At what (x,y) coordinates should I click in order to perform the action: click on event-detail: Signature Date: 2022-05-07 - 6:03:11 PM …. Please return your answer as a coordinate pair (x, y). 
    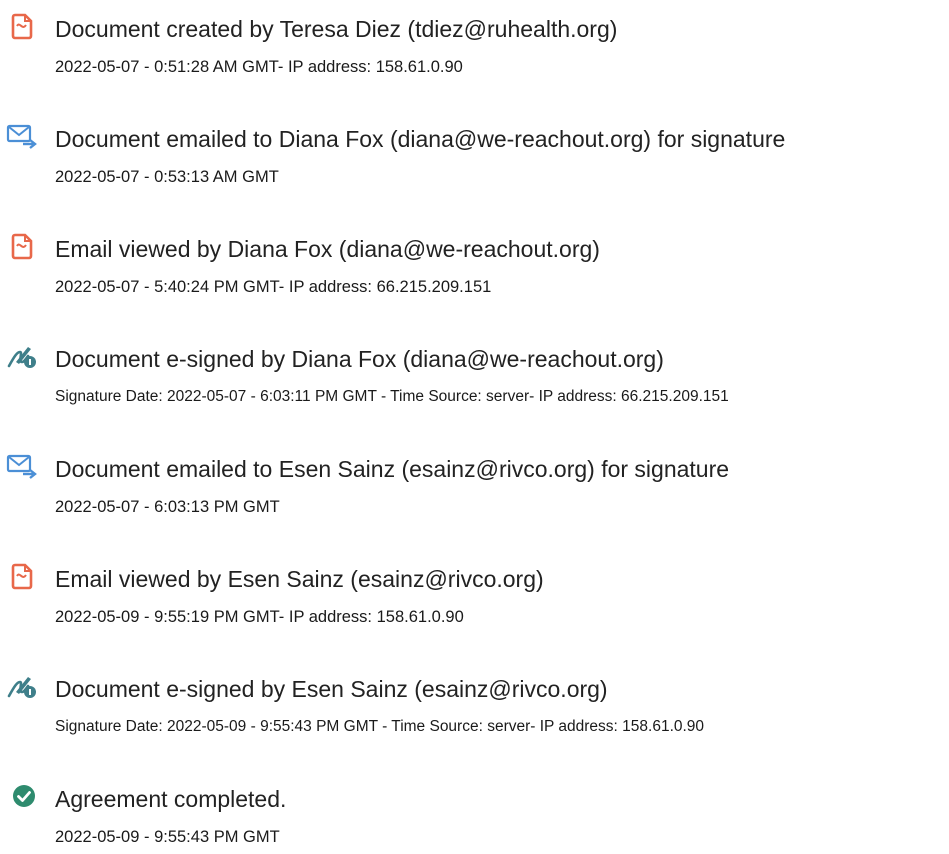
    Looking at the image, I should click on (392, 396).